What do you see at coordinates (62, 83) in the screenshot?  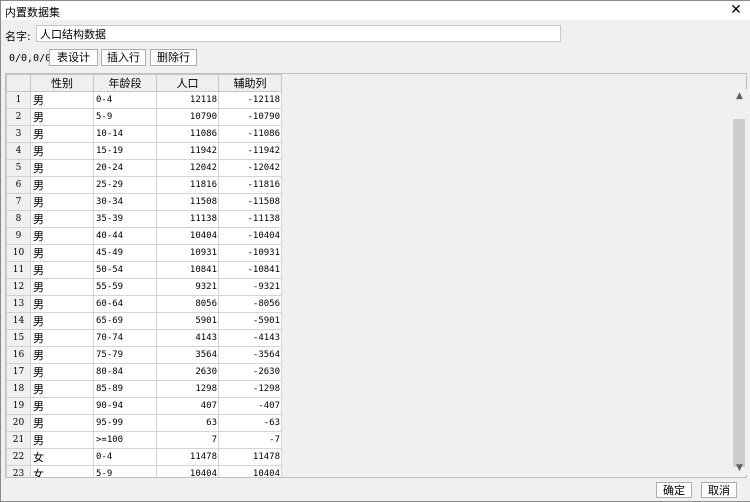 I see `column-header: 性别` at bounding box center [62, 83].